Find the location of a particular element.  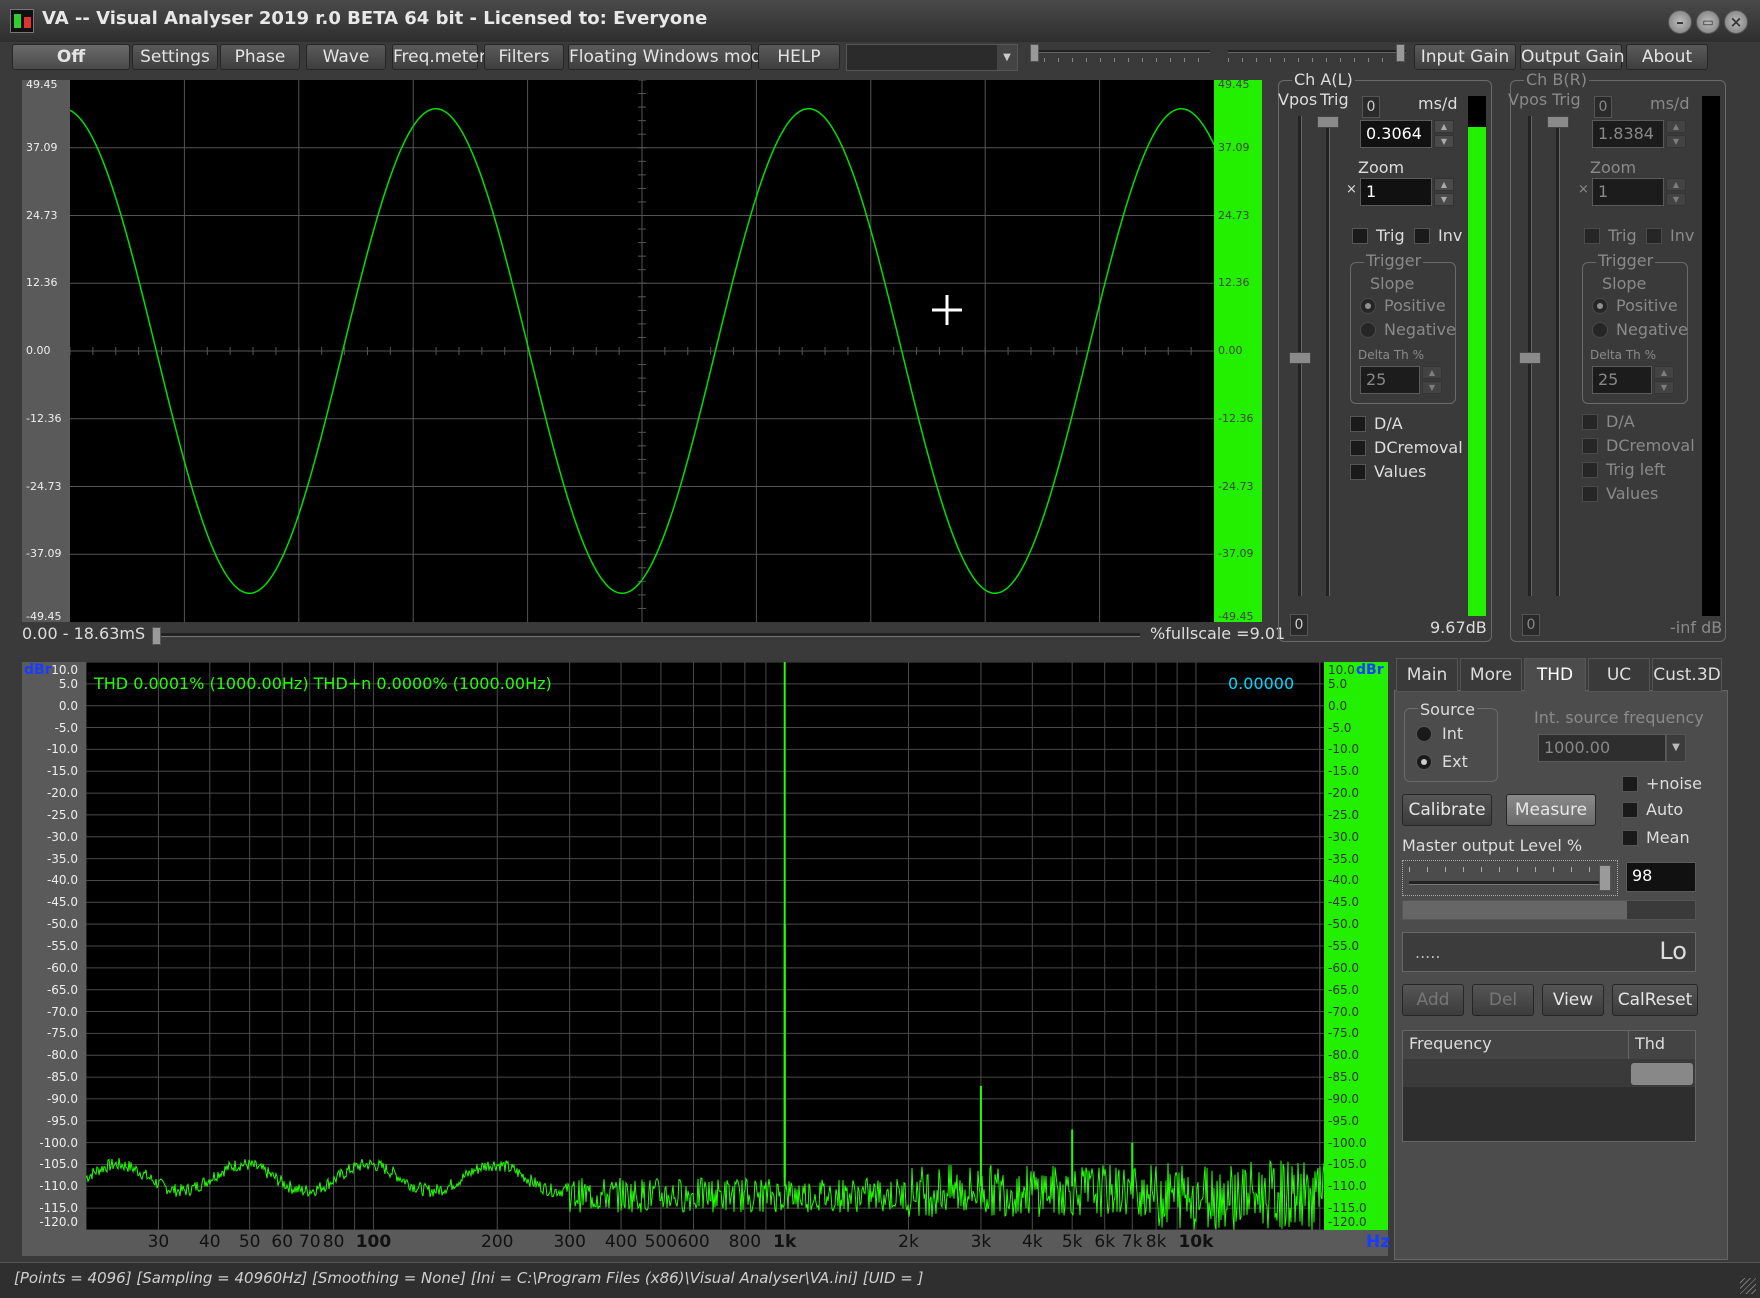

da-checkbox-b is located at coordinates (1590, 422).